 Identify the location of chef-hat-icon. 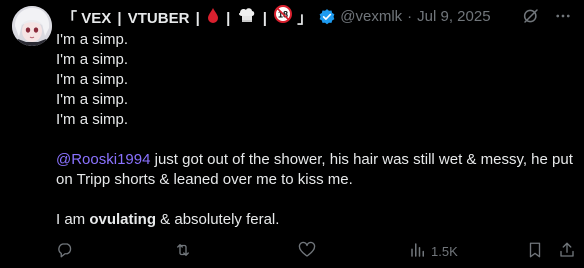
(247, 15).